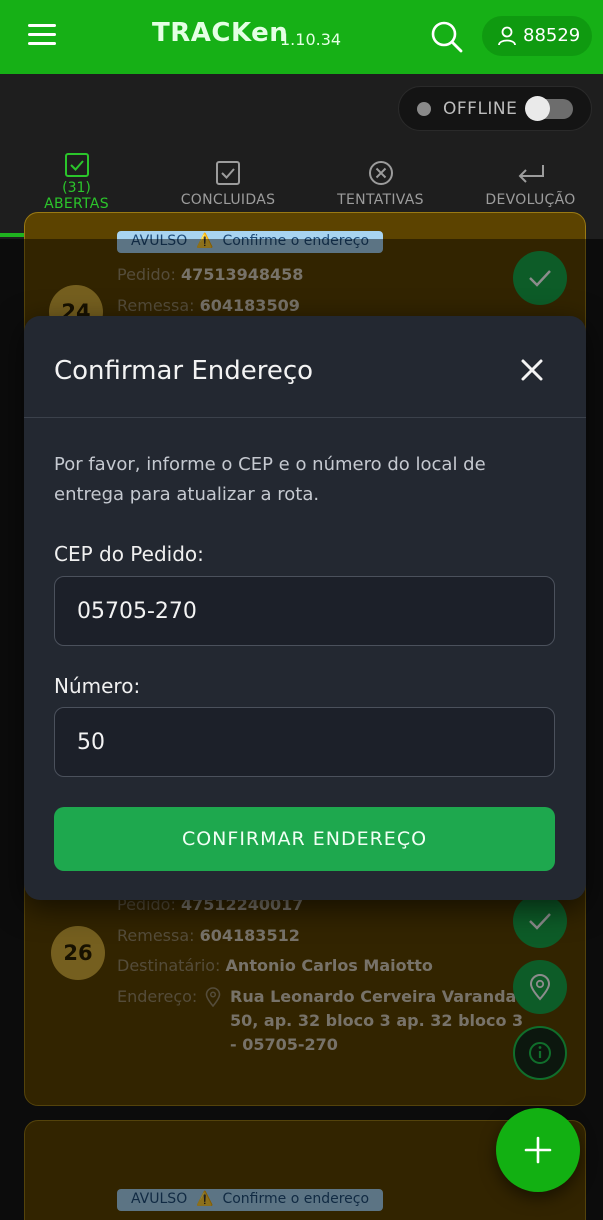 This screenshot has height=1220, width=603. I want to click on close-icon, so click(532, 370).